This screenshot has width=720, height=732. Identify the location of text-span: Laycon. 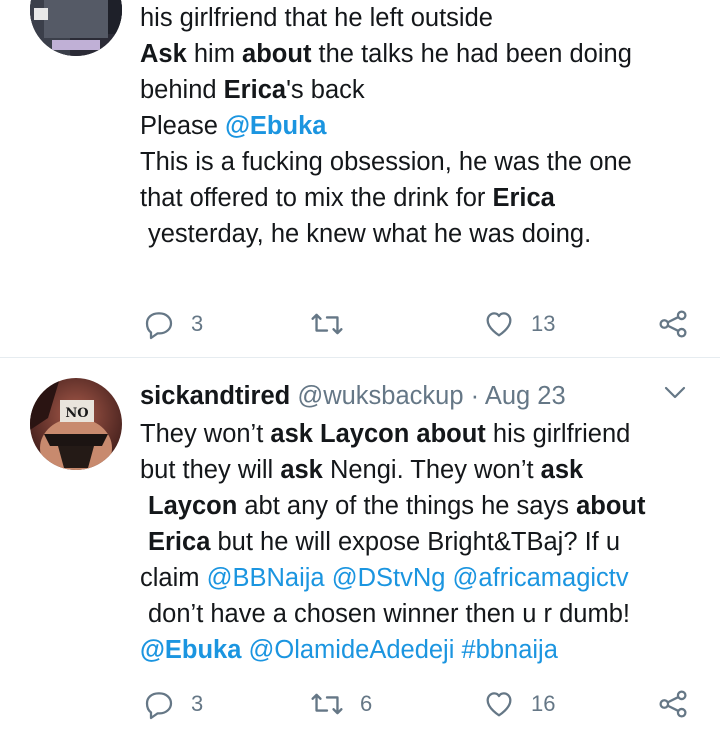
(193, 506).